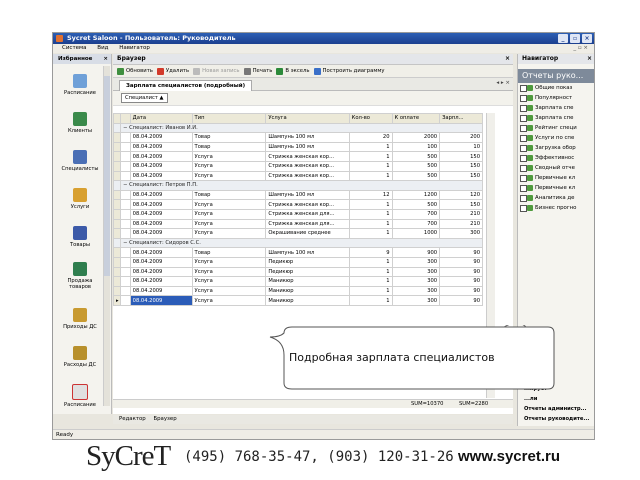 This screenshot has width=640, height=480. What do you see at coordinates (556, 208) in the screenshot?
I see `navigator-report-item: Бизнес прогно` at bounding box center [556, 208].